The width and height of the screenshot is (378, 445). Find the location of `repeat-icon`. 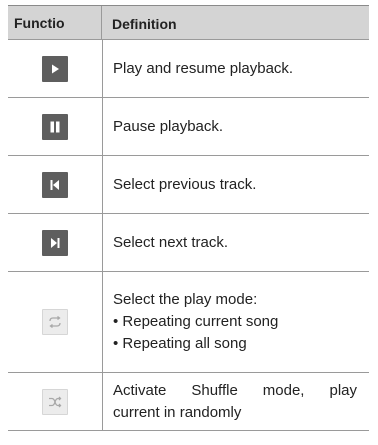

repeat-icon is located at coordinates (55, 322).